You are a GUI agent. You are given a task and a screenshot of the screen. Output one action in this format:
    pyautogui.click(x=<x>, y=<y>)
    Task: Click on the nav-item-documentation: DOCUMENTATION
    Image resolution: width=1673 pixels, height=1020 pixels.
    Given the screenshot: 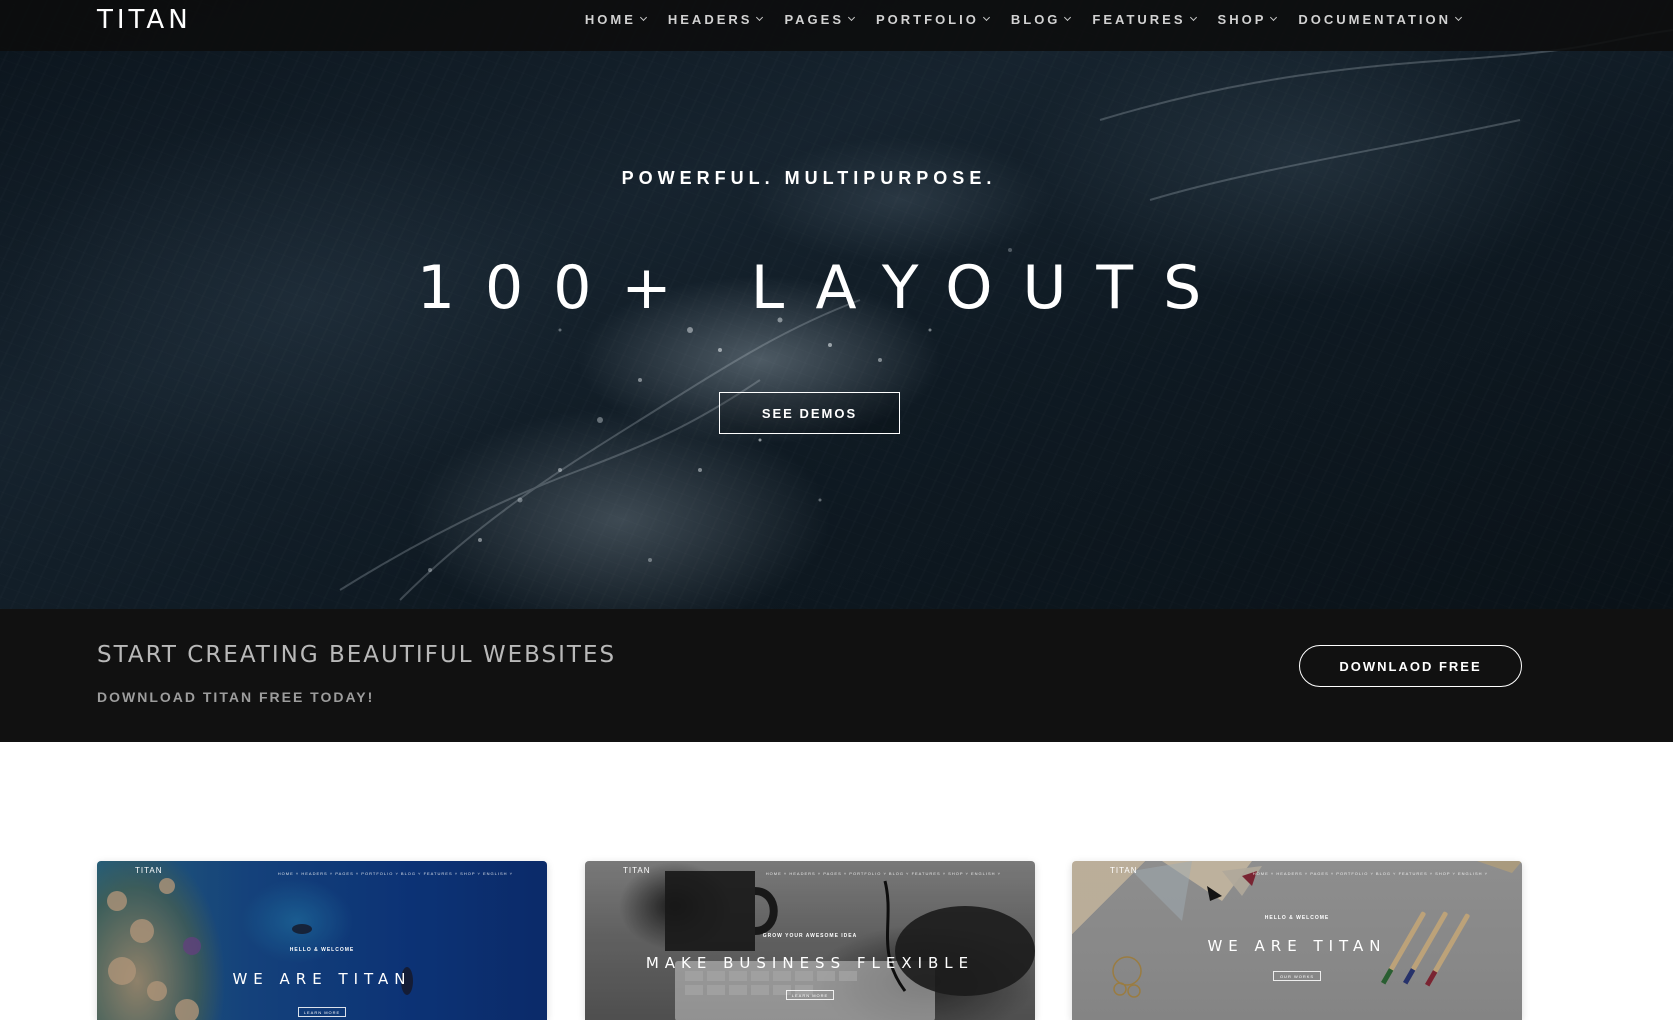 What is the action you would take?
    pyautogui.click(x=1380, y=19)
    